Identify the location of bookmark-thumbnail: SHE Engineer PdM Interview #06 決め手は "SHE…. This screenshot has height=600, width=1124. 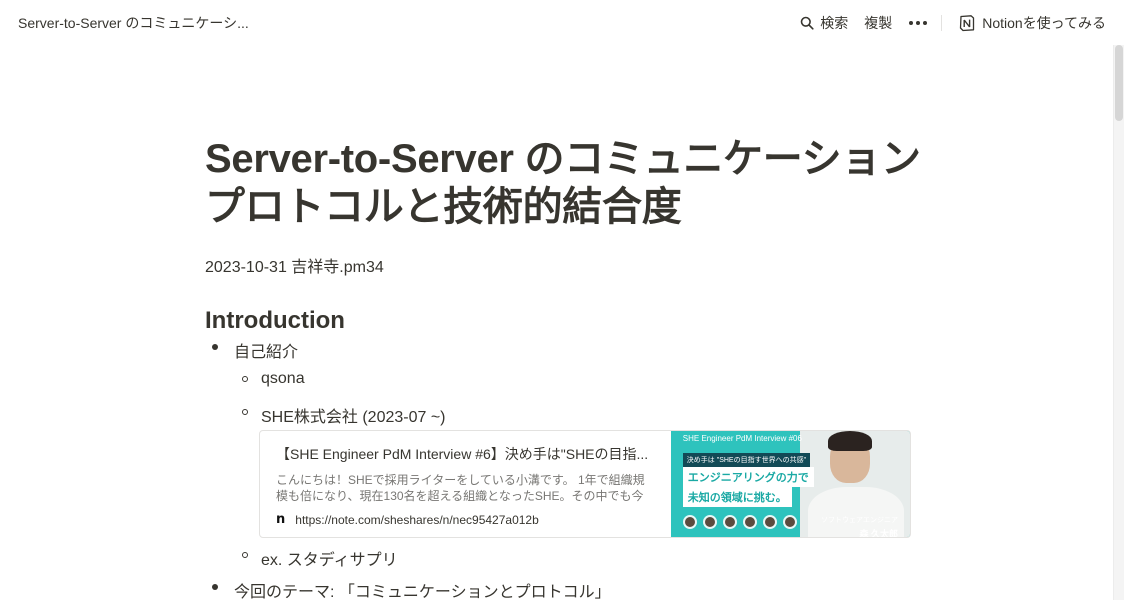
(790, 484).